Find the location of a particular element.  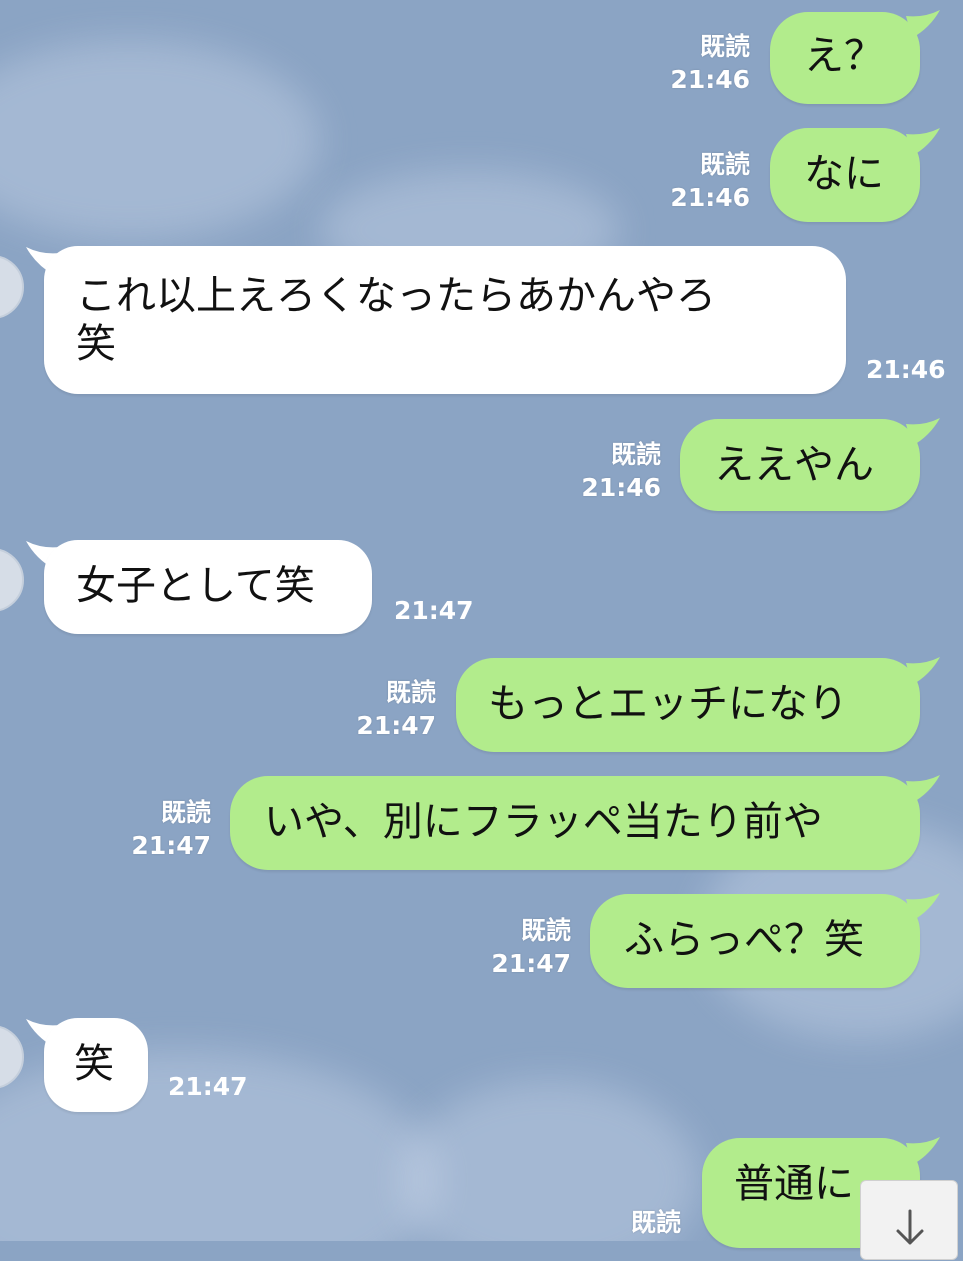

message-bubble: 笑 is located at coordinates (96, 1065).